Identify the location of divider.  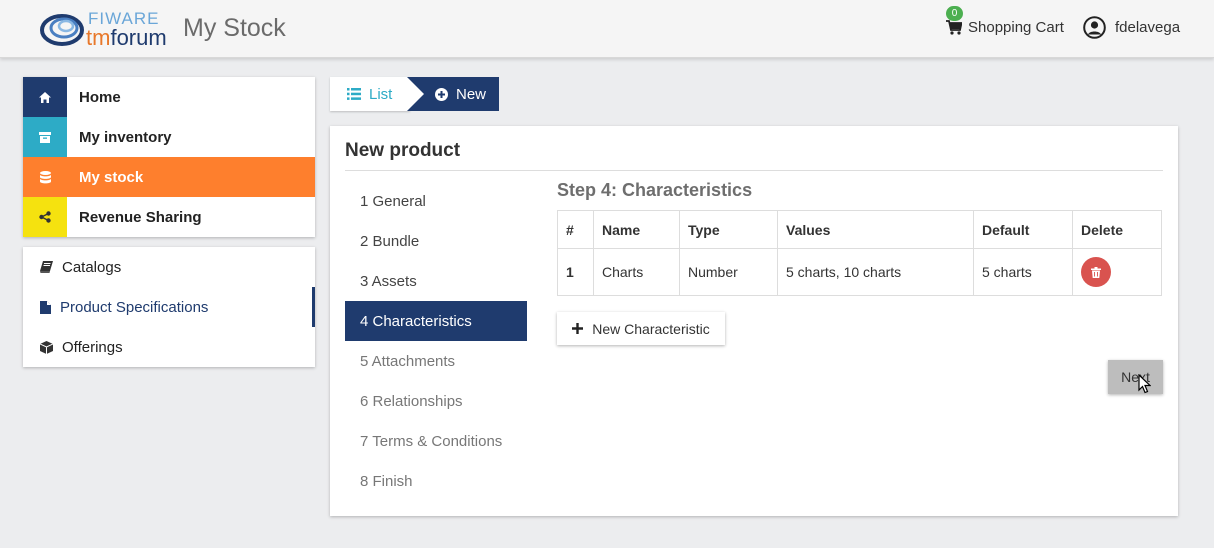
(754, 170).